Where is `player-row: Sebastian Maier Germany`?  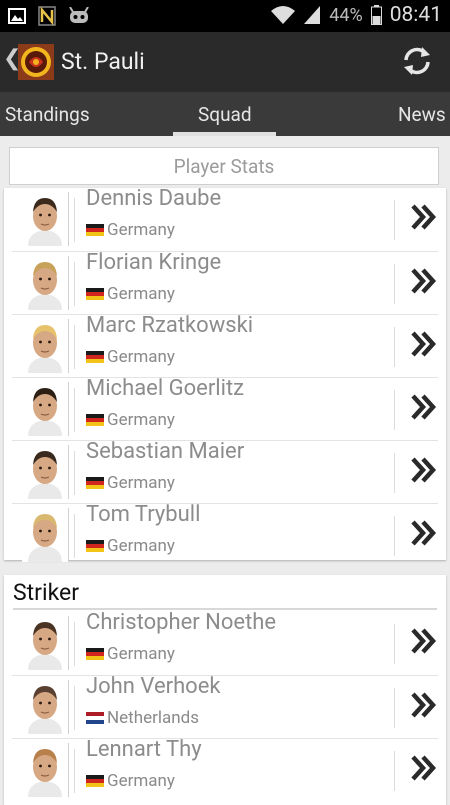
player-row: Sebastian Maier Germany is located at coordinates (225, 471).